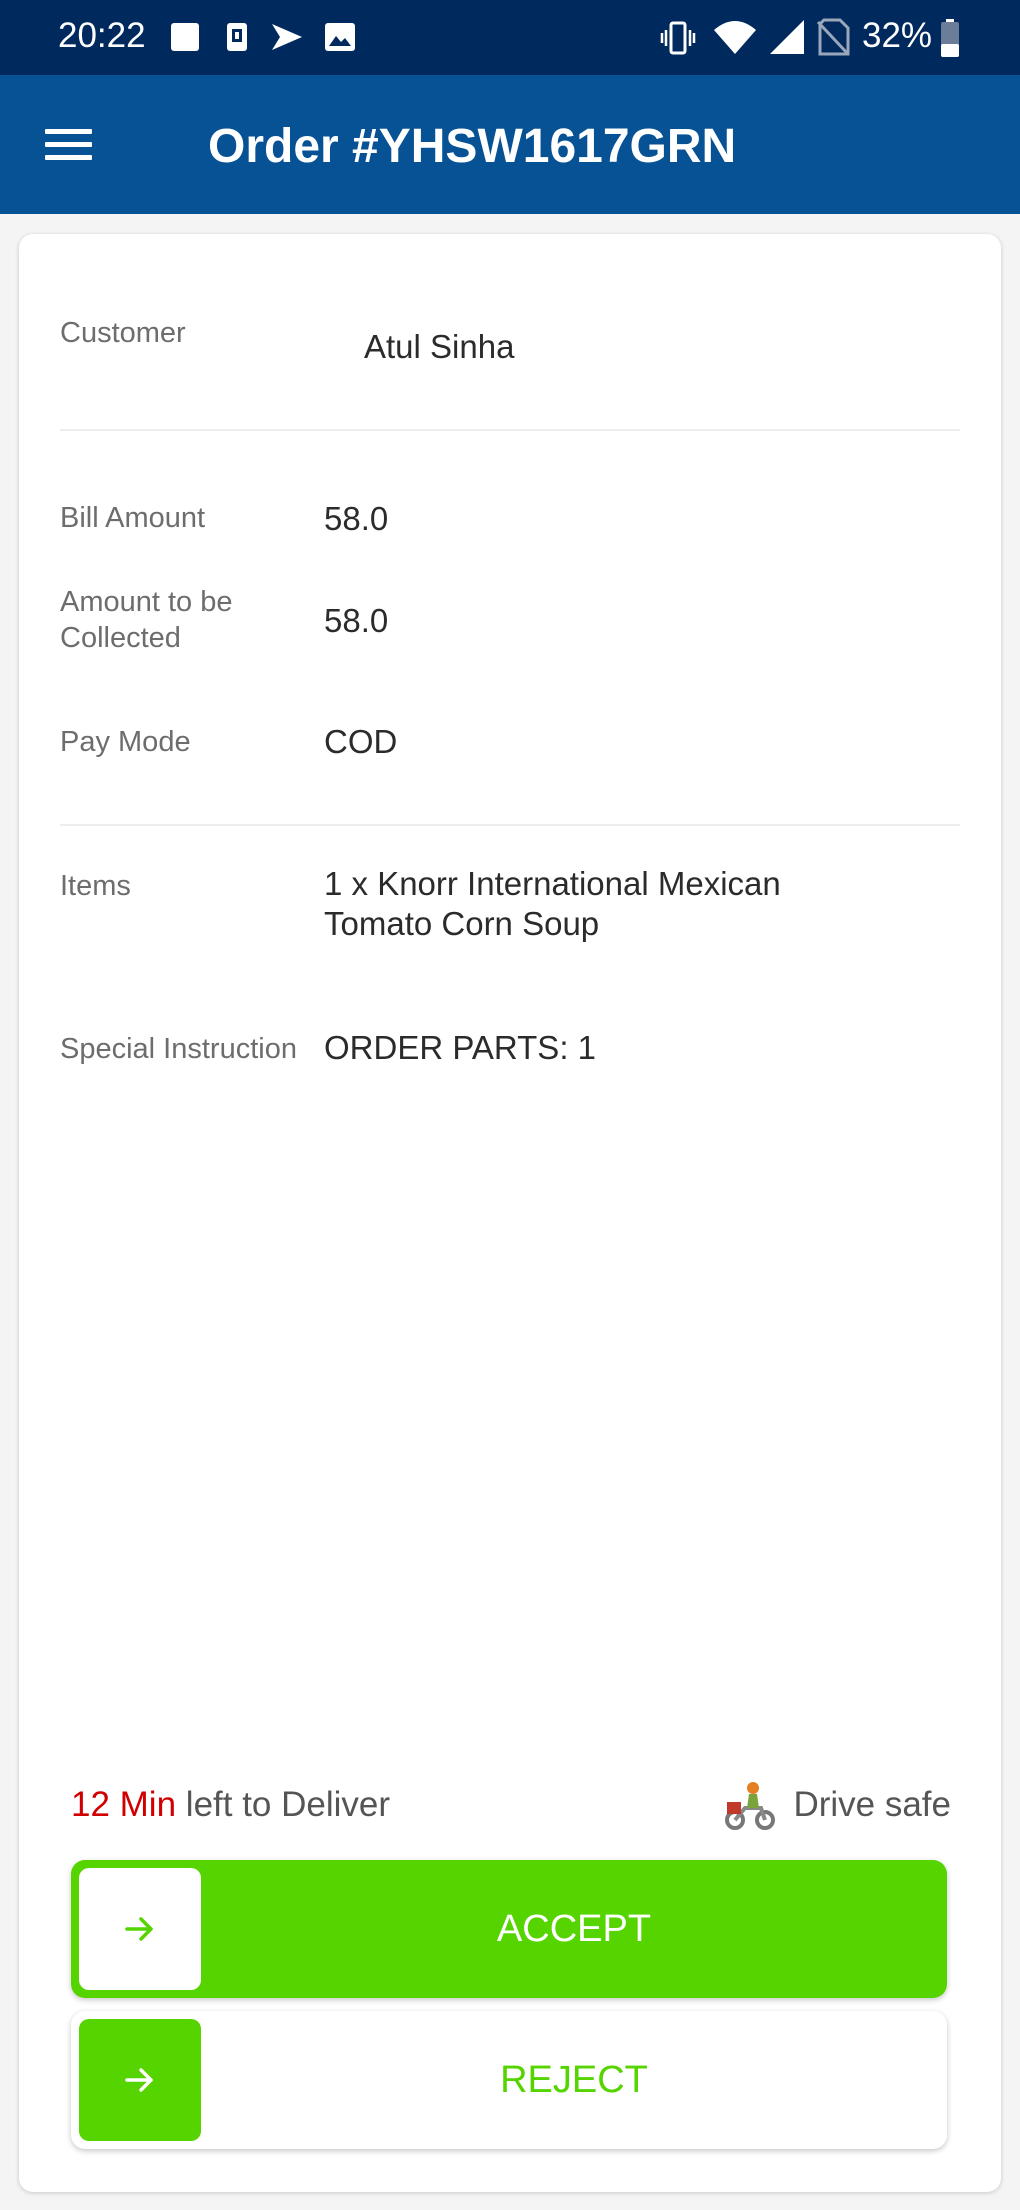  I want to click on time-left-text: 12 Min left to Deliver, so click(231, 1804).